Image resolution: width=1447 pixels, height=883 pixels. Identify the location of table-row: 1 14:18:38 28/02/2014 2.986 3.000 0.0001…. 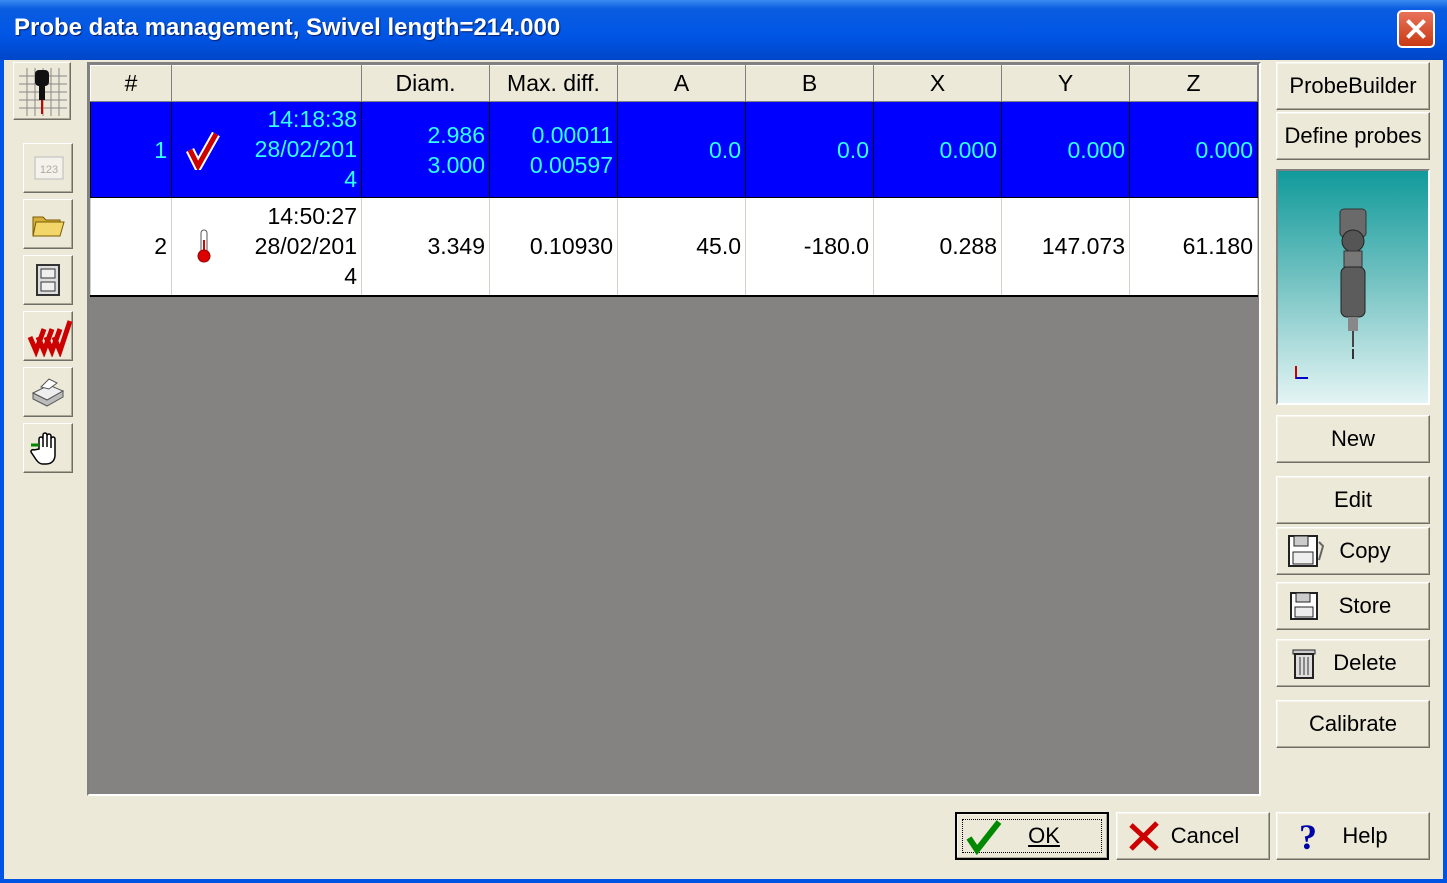
(674, 149).